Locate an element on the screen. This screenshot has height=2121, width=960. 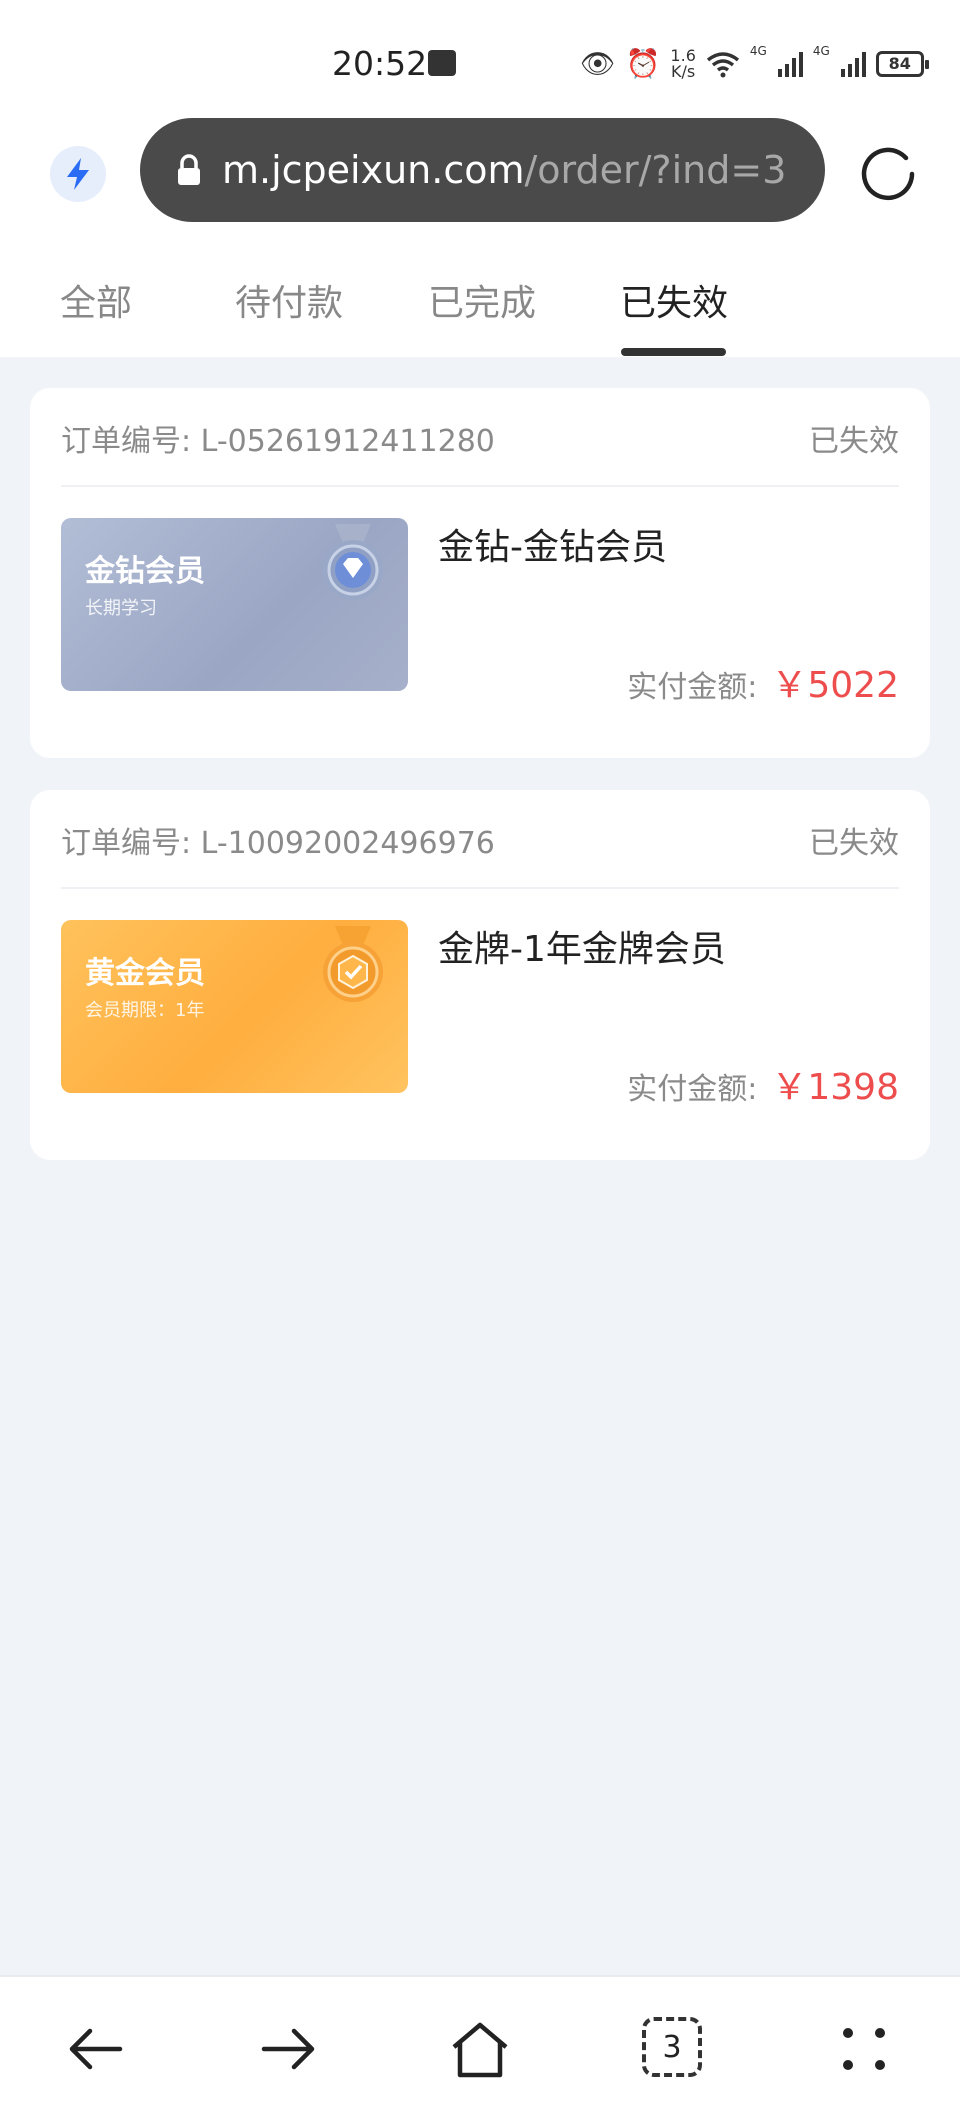
url-path: /order/?ind=3 is located at coordinates (655, 170).